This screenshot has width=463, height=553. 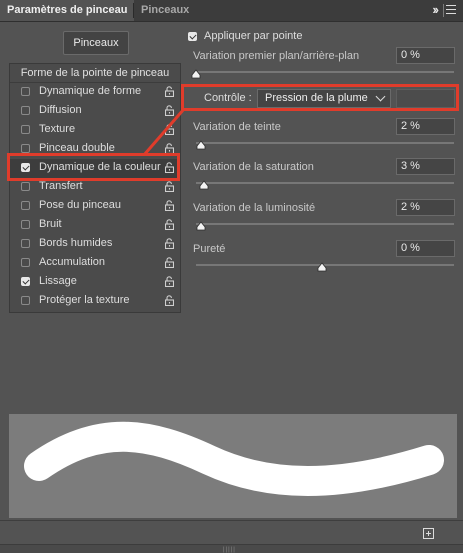 I want to click on list-item: Pose du pinceau, so click(x=95, y=206).